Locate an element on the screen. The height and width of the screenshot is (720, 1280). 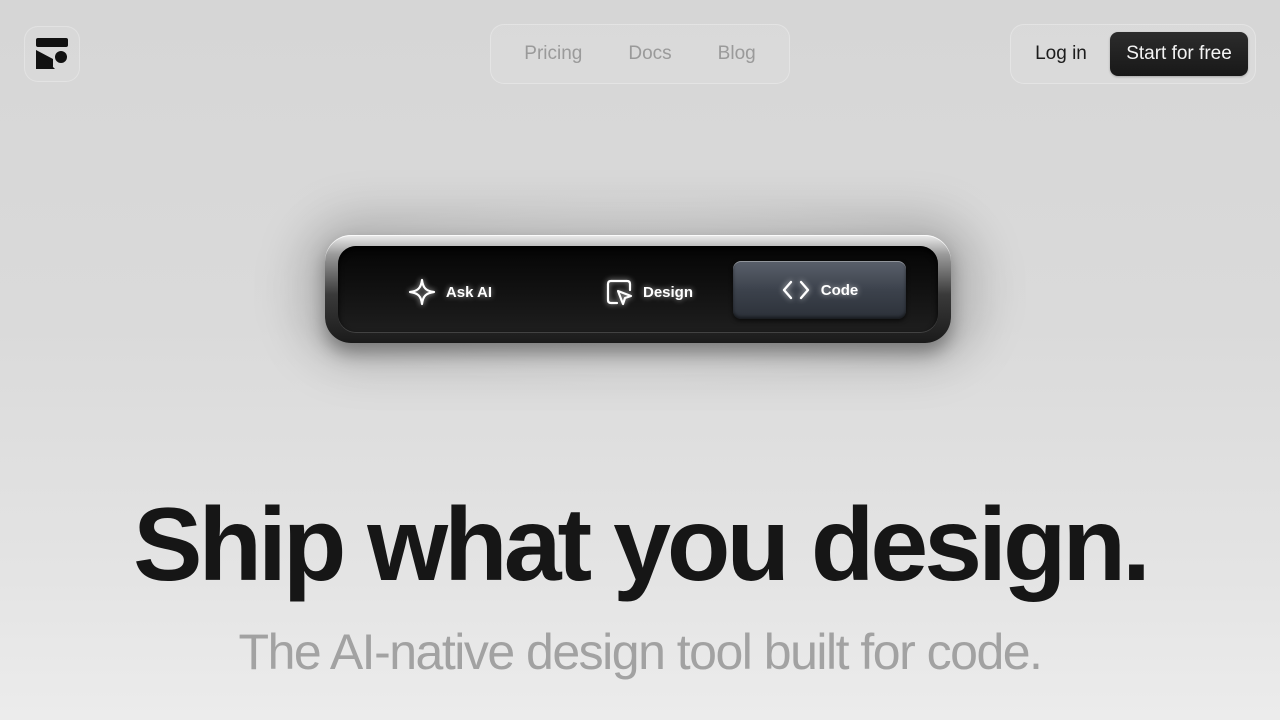
hero-headline: Ship what you design. is located at coordinates (642, 545).